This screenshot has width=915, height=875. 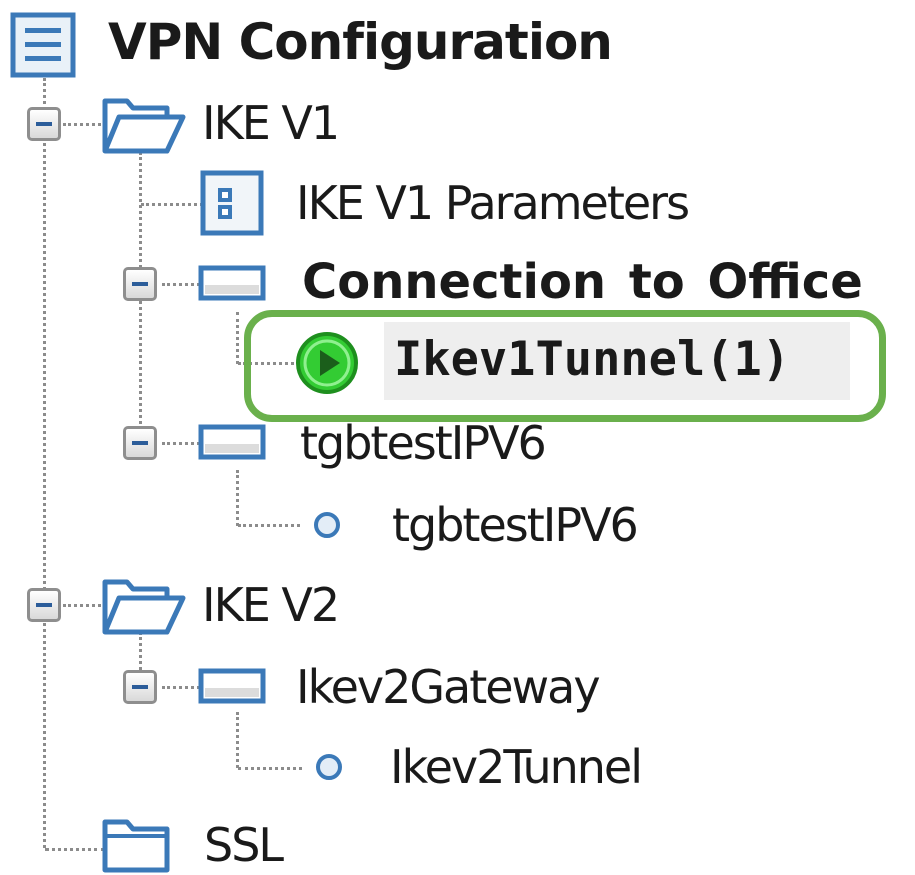 What do you see at coordinates (271, 605) in the screenshot?
I see `tree-node-label: IKE V2` at bounding box center [271, 605].